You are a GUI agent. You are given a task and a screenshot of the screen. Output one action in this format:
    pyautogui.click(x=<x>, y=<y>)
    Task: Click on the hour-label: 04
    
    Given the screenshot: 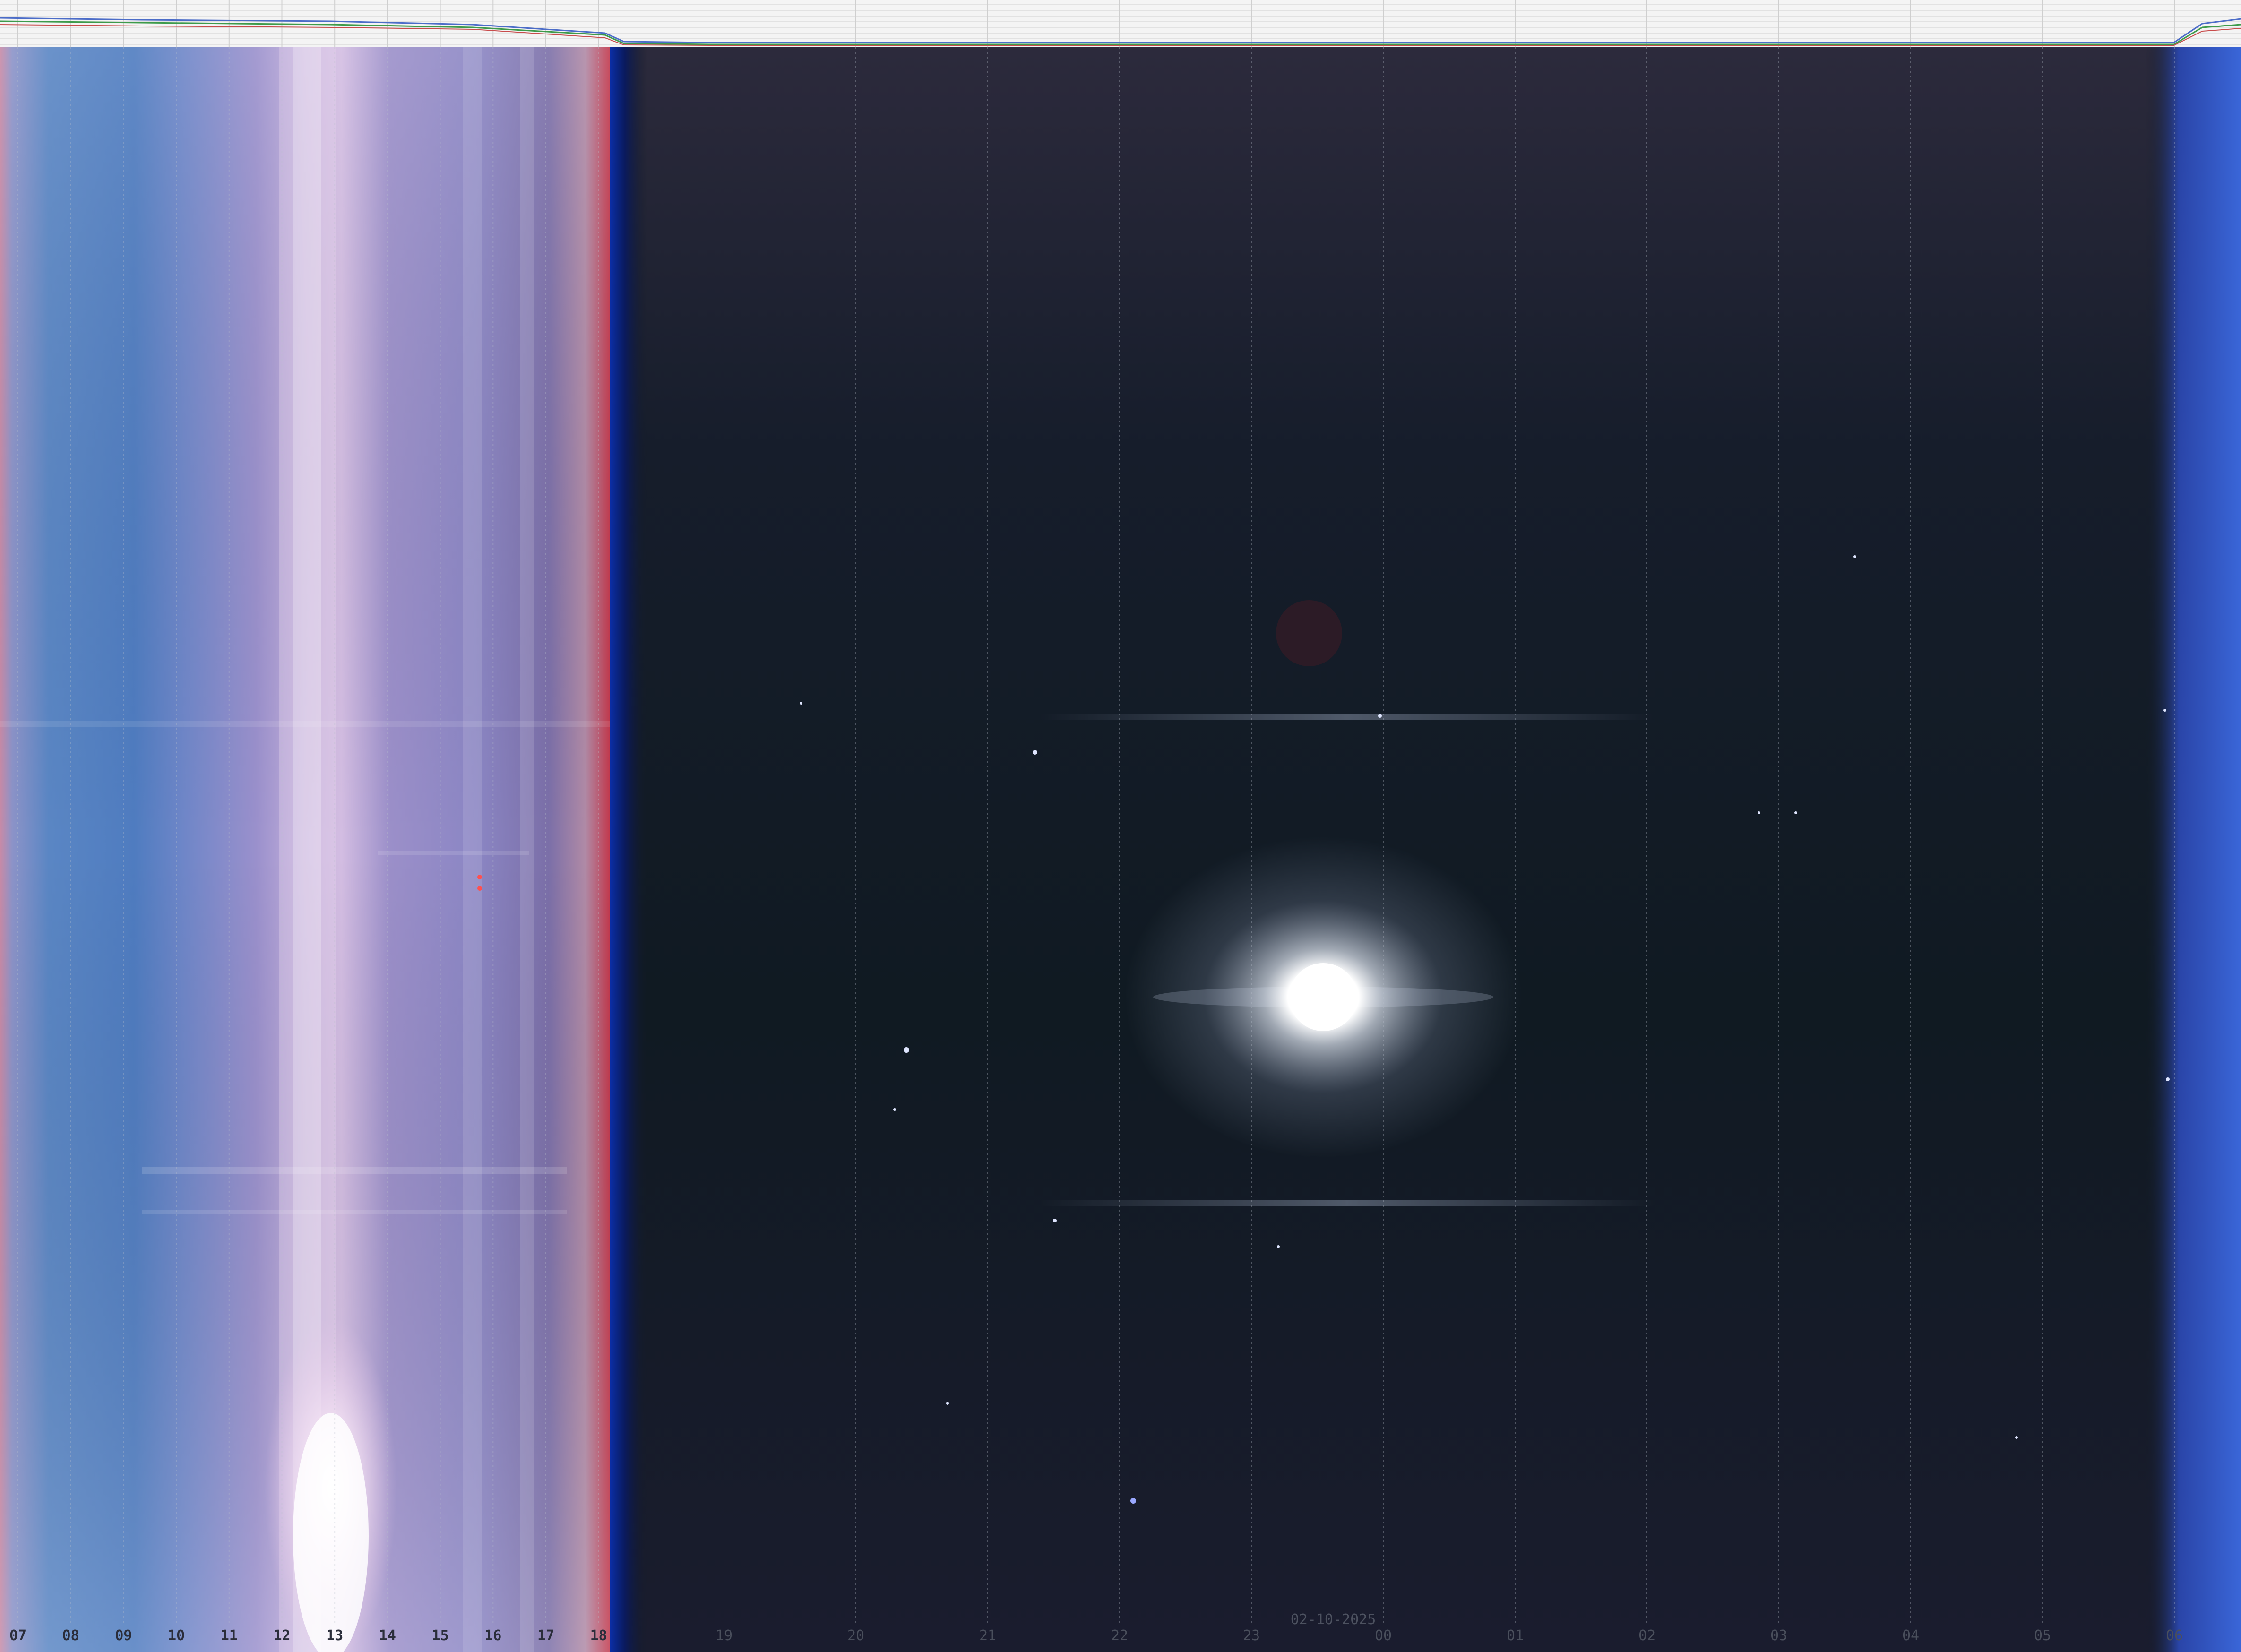 What is the action you would take?
    pyautogui.click(x=1911, y=1635)
    